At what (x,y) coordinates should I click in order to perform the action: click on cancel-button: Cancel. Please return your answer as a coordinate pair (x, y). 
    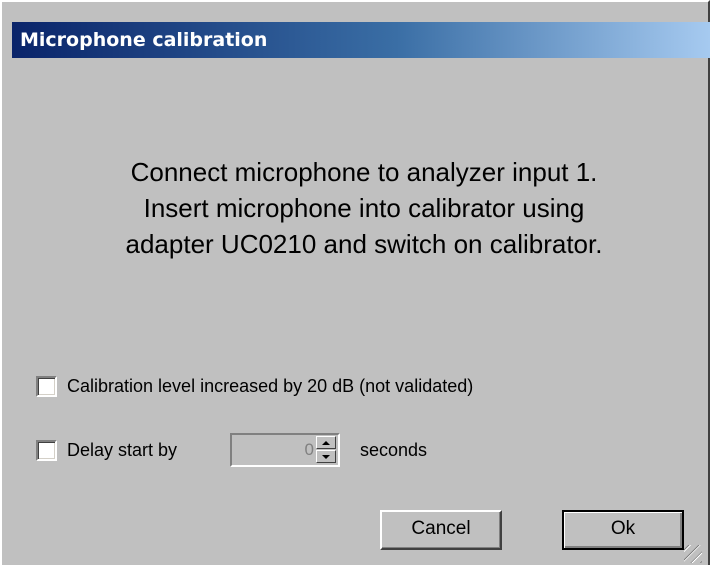
    Looking at the image, I should click on (441, 530).